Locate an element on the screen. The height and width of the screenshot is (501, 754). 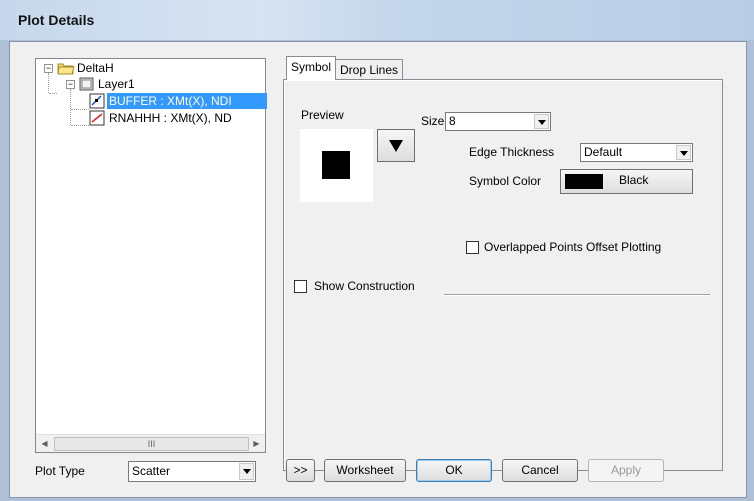
symbol-color-label: Symbol Color is located at coordinates (505, 181).